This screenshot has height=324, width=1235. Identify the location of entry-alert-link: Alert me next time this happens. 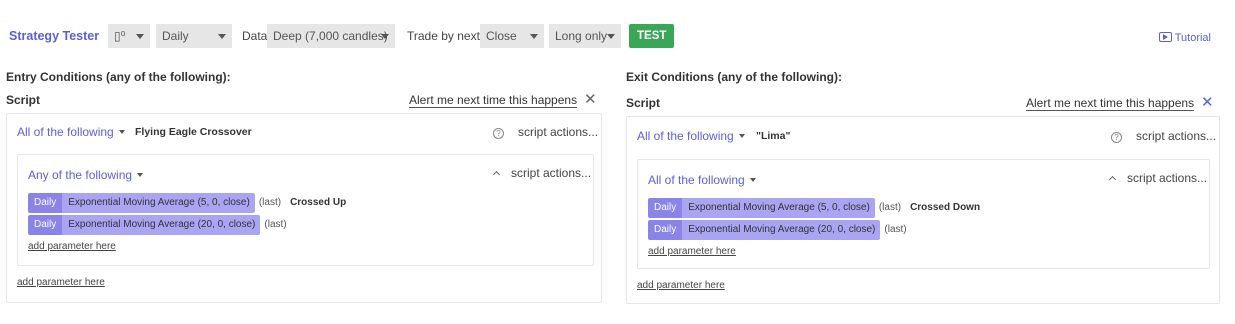
(493, 100).